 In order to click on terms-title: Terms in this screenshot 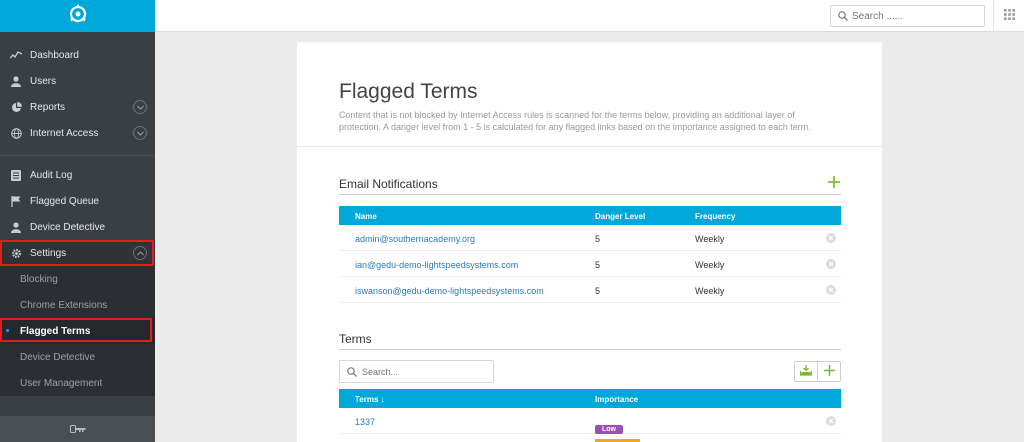, I will do `click(355, 339)`.